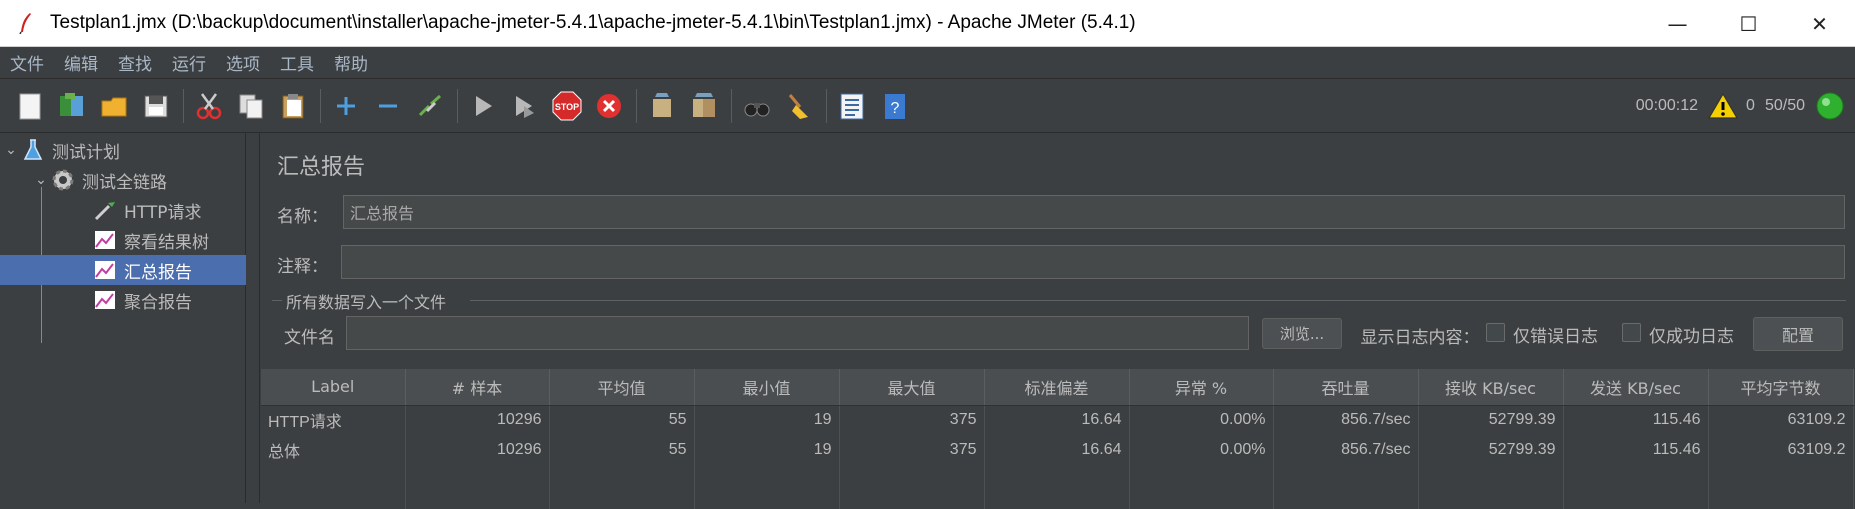  I want to click on tree-item-summary-report: 汇总报告, so click(123, 270).